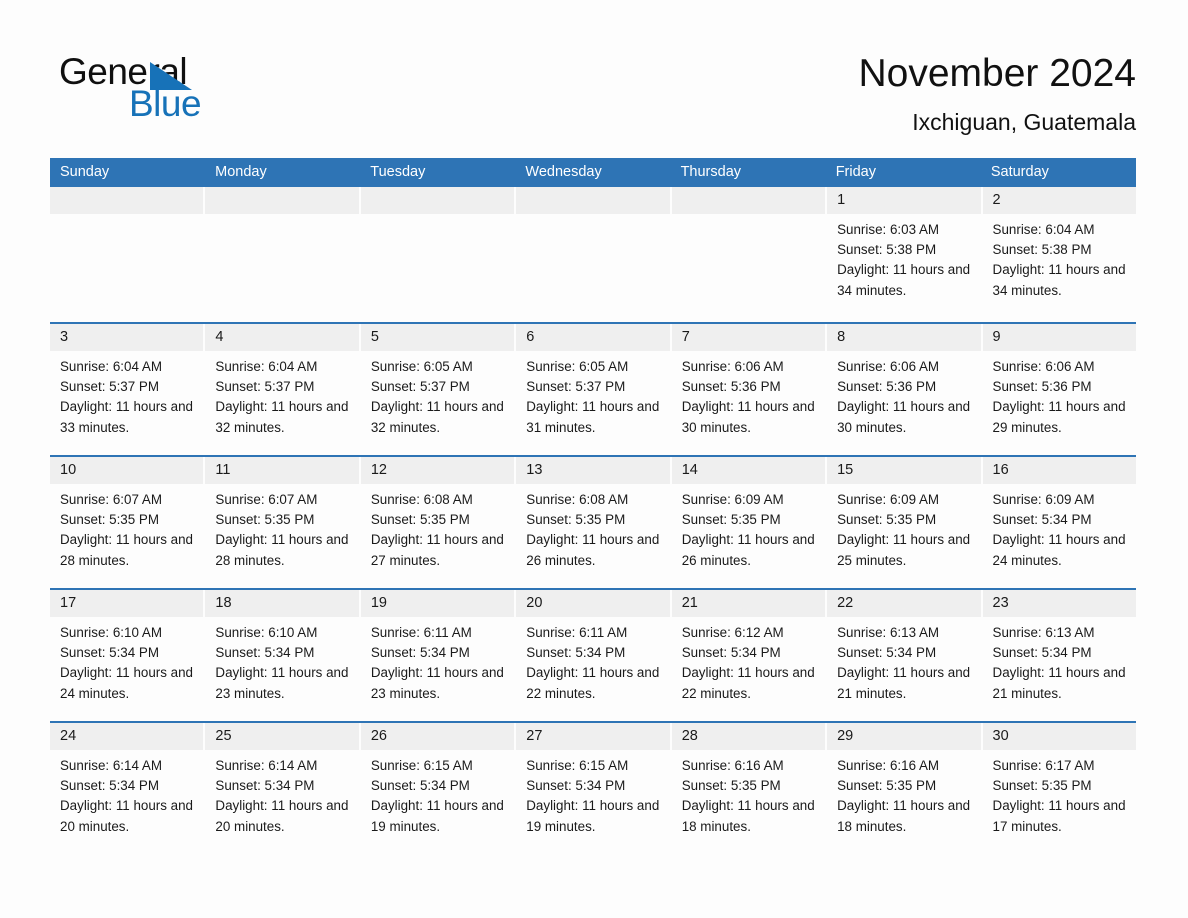 The image size is (1188, 918). What do you see at coordinates (904, 736) in the screenshot?
I see `day-number-band: 29` at bounding box center [904, 736].